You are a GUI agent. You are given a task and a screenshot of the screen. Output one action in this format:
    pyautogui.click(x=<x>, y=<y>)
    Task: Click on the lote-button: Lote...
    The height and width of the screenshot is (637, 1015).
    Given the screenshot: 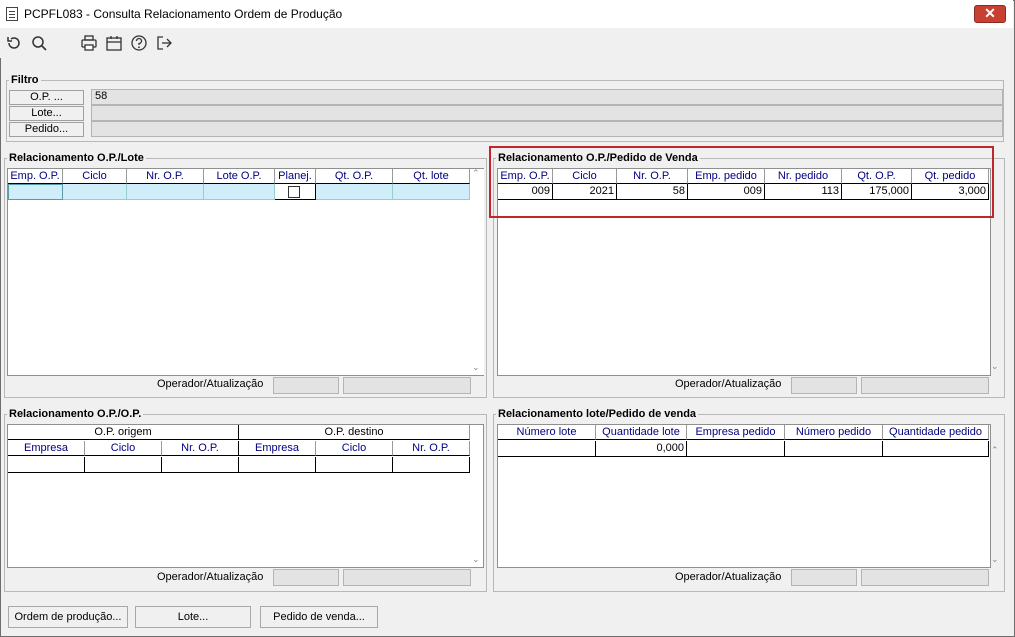 What is the action you would take?
    pyautogui.click(x=46, y=113)
    